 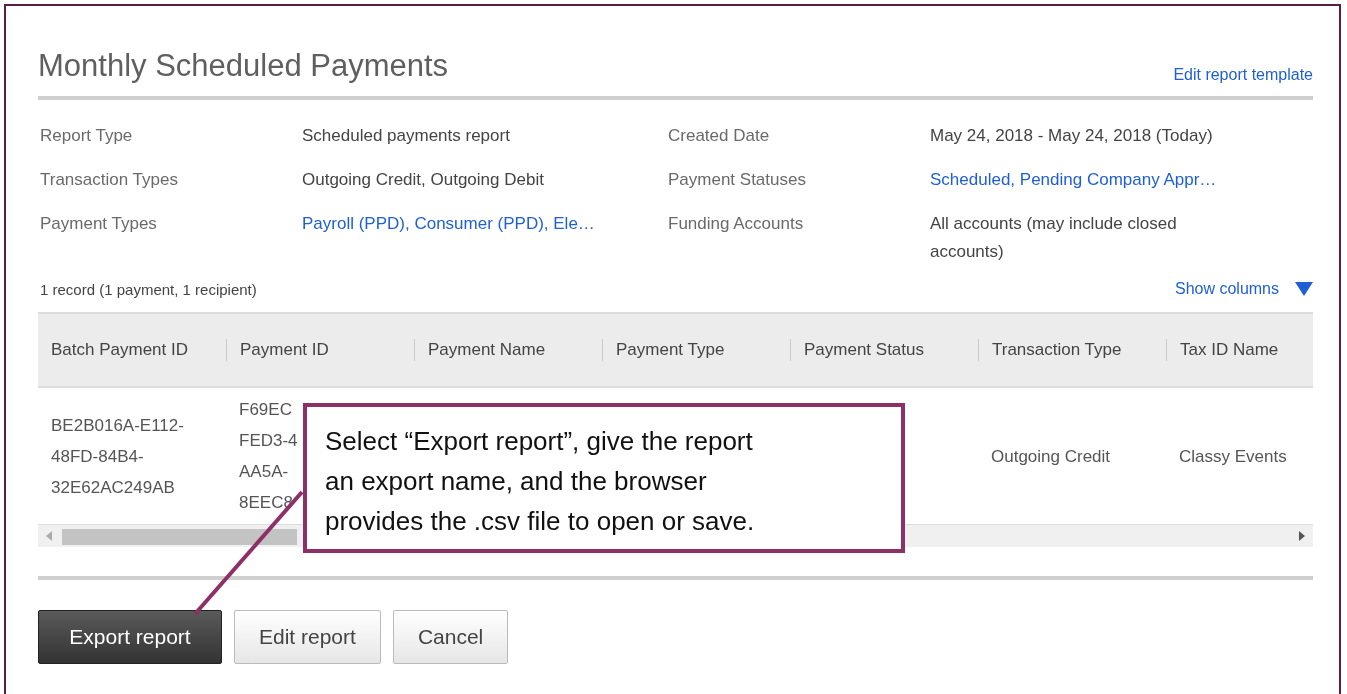 What do you see at coordinates (148, 289) in the screenshot?
I see `record-count: 1 record (1 payment, 1 recipient)` at bounding box center [148, 289].